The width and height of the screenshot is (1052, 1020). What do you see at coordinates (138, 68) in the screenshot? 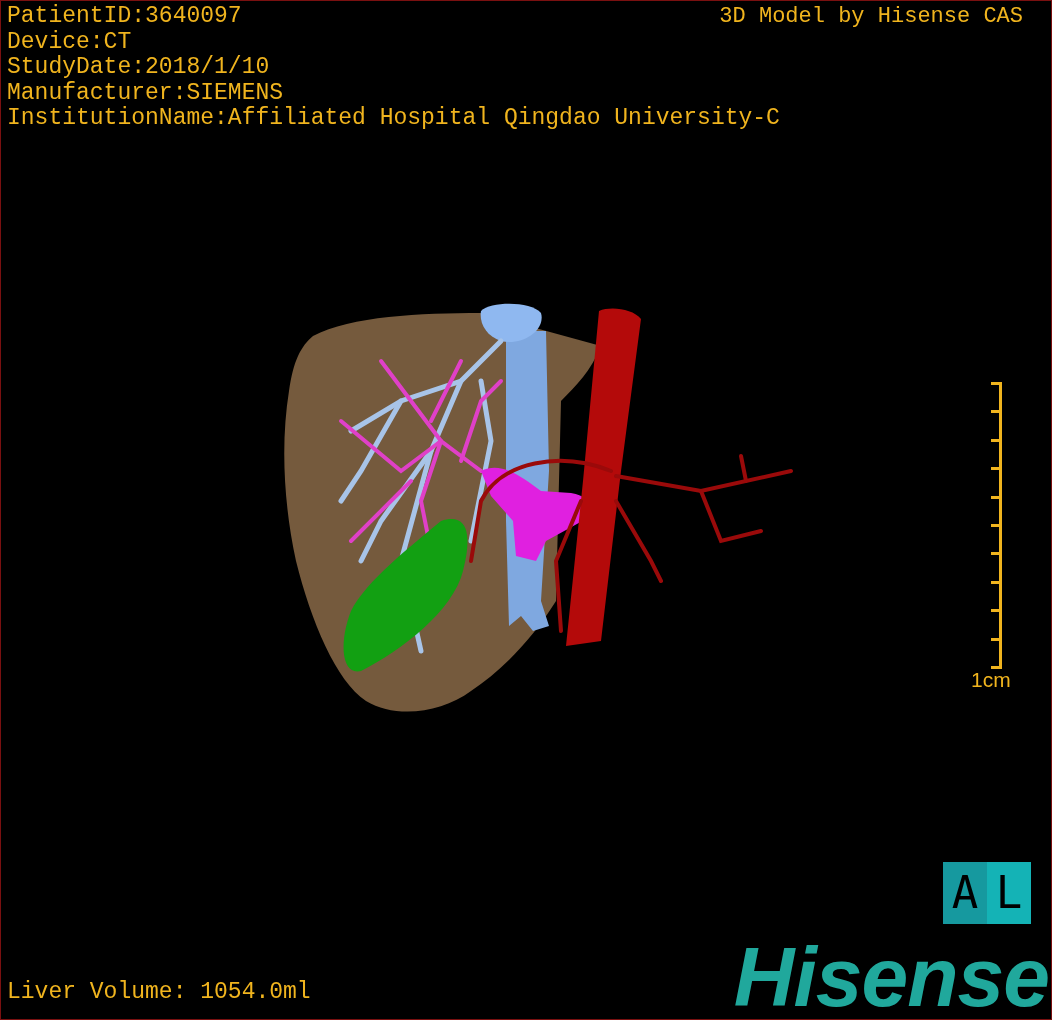
I see `patient-info-line: StudyDate:2018/1/10` at bounding box center [138, 68].